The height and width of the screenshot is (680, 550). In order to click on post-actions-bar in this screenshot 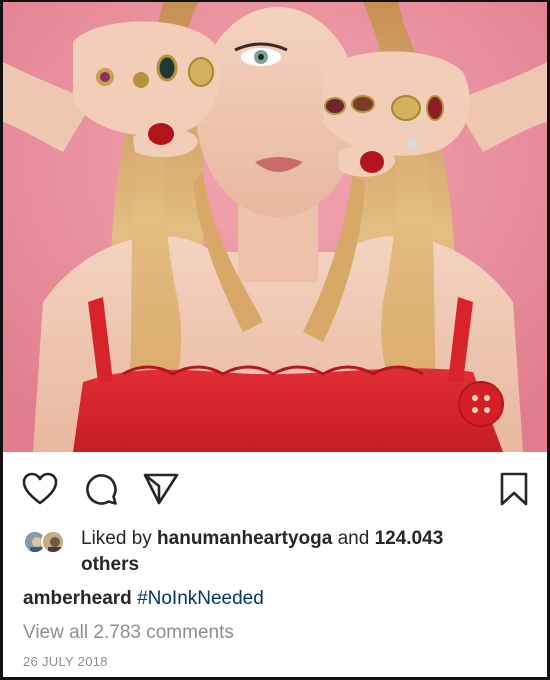, I will do `click(275, 486)`.